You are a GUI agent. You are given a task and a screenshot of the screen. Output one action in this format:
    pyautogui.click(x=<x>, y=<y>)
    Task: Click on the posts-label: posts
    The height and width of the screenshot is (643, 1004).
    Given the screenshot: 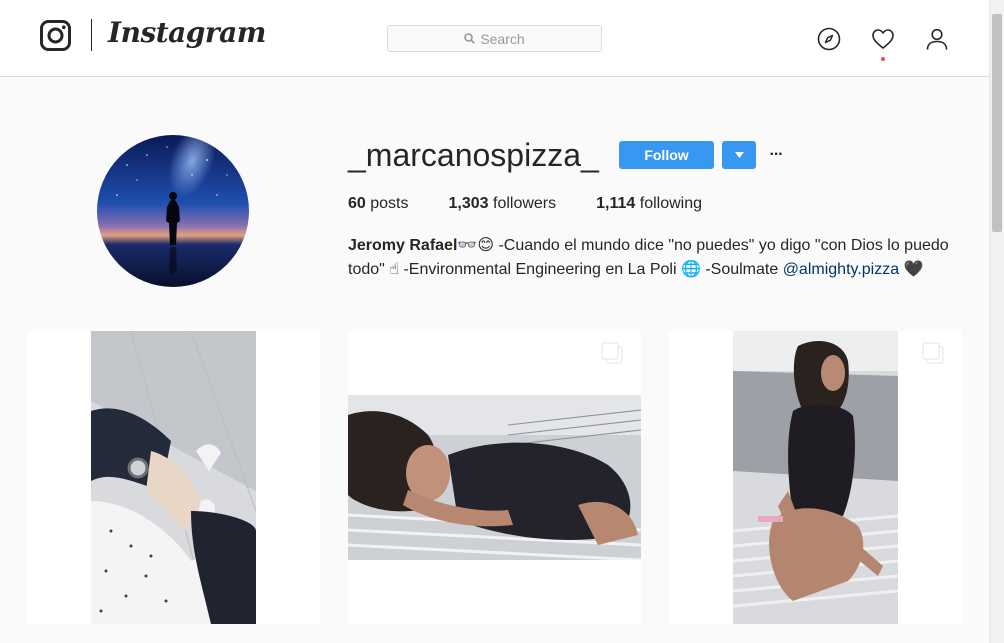 What is the action you would take?
    pyautogui.click(x=389, y=203)
    